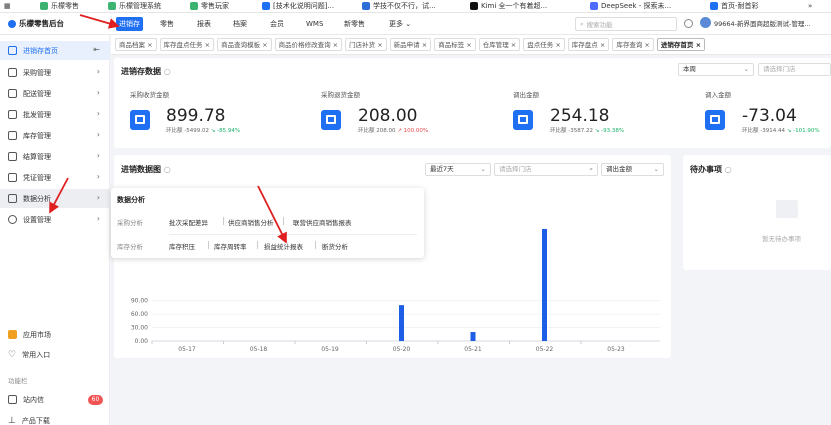 This screenshot has height=425, width=831. I want to click on menu-link: 库存积压, so click(182, 246).